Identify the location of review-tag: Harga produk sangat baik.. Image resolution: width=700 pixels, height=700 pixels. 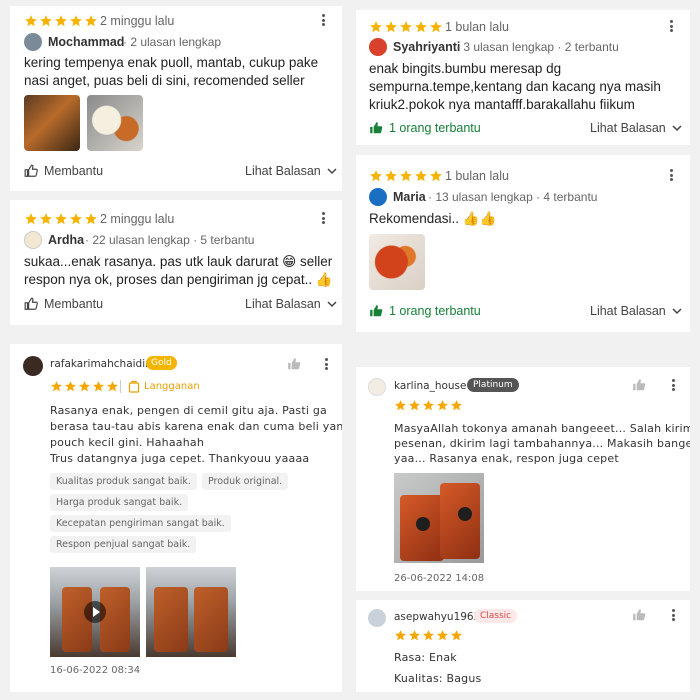
(119, 502).